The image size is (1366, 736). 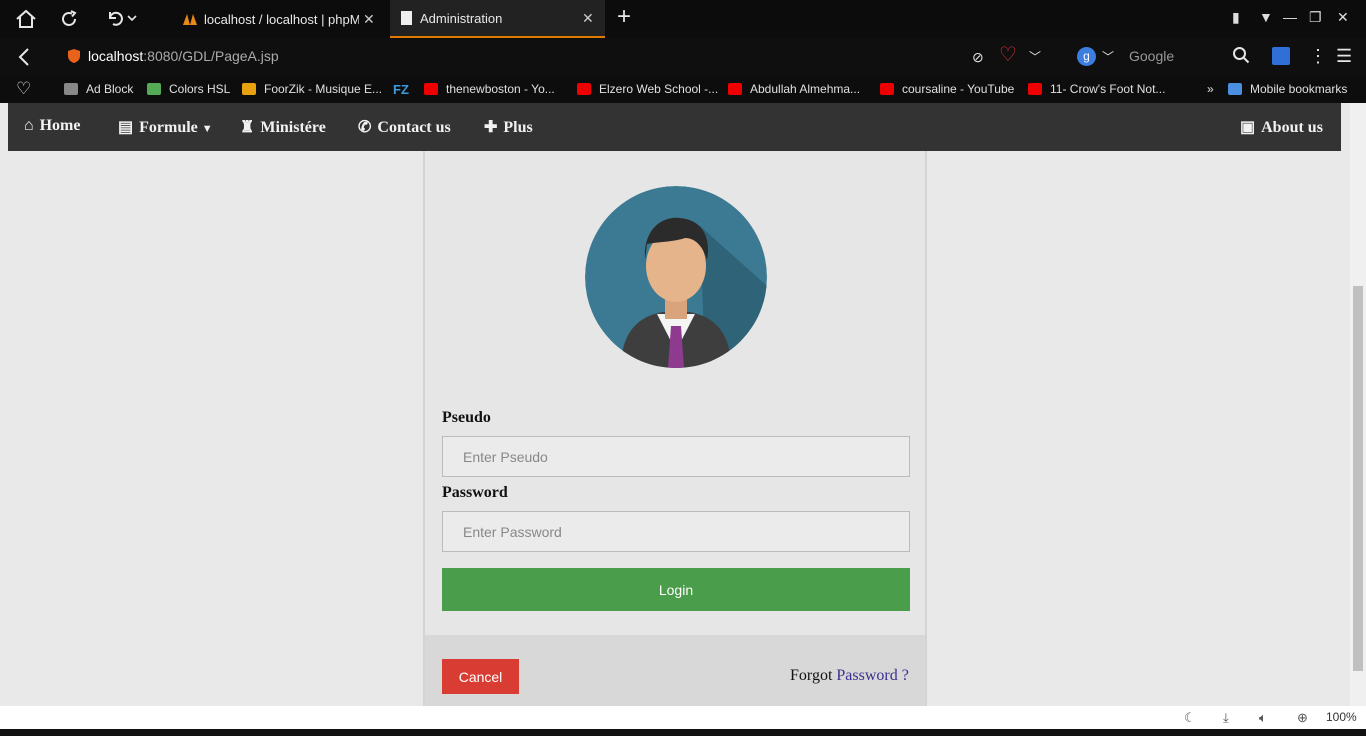 I want to click on page-icon, so click(x=71, y=89).